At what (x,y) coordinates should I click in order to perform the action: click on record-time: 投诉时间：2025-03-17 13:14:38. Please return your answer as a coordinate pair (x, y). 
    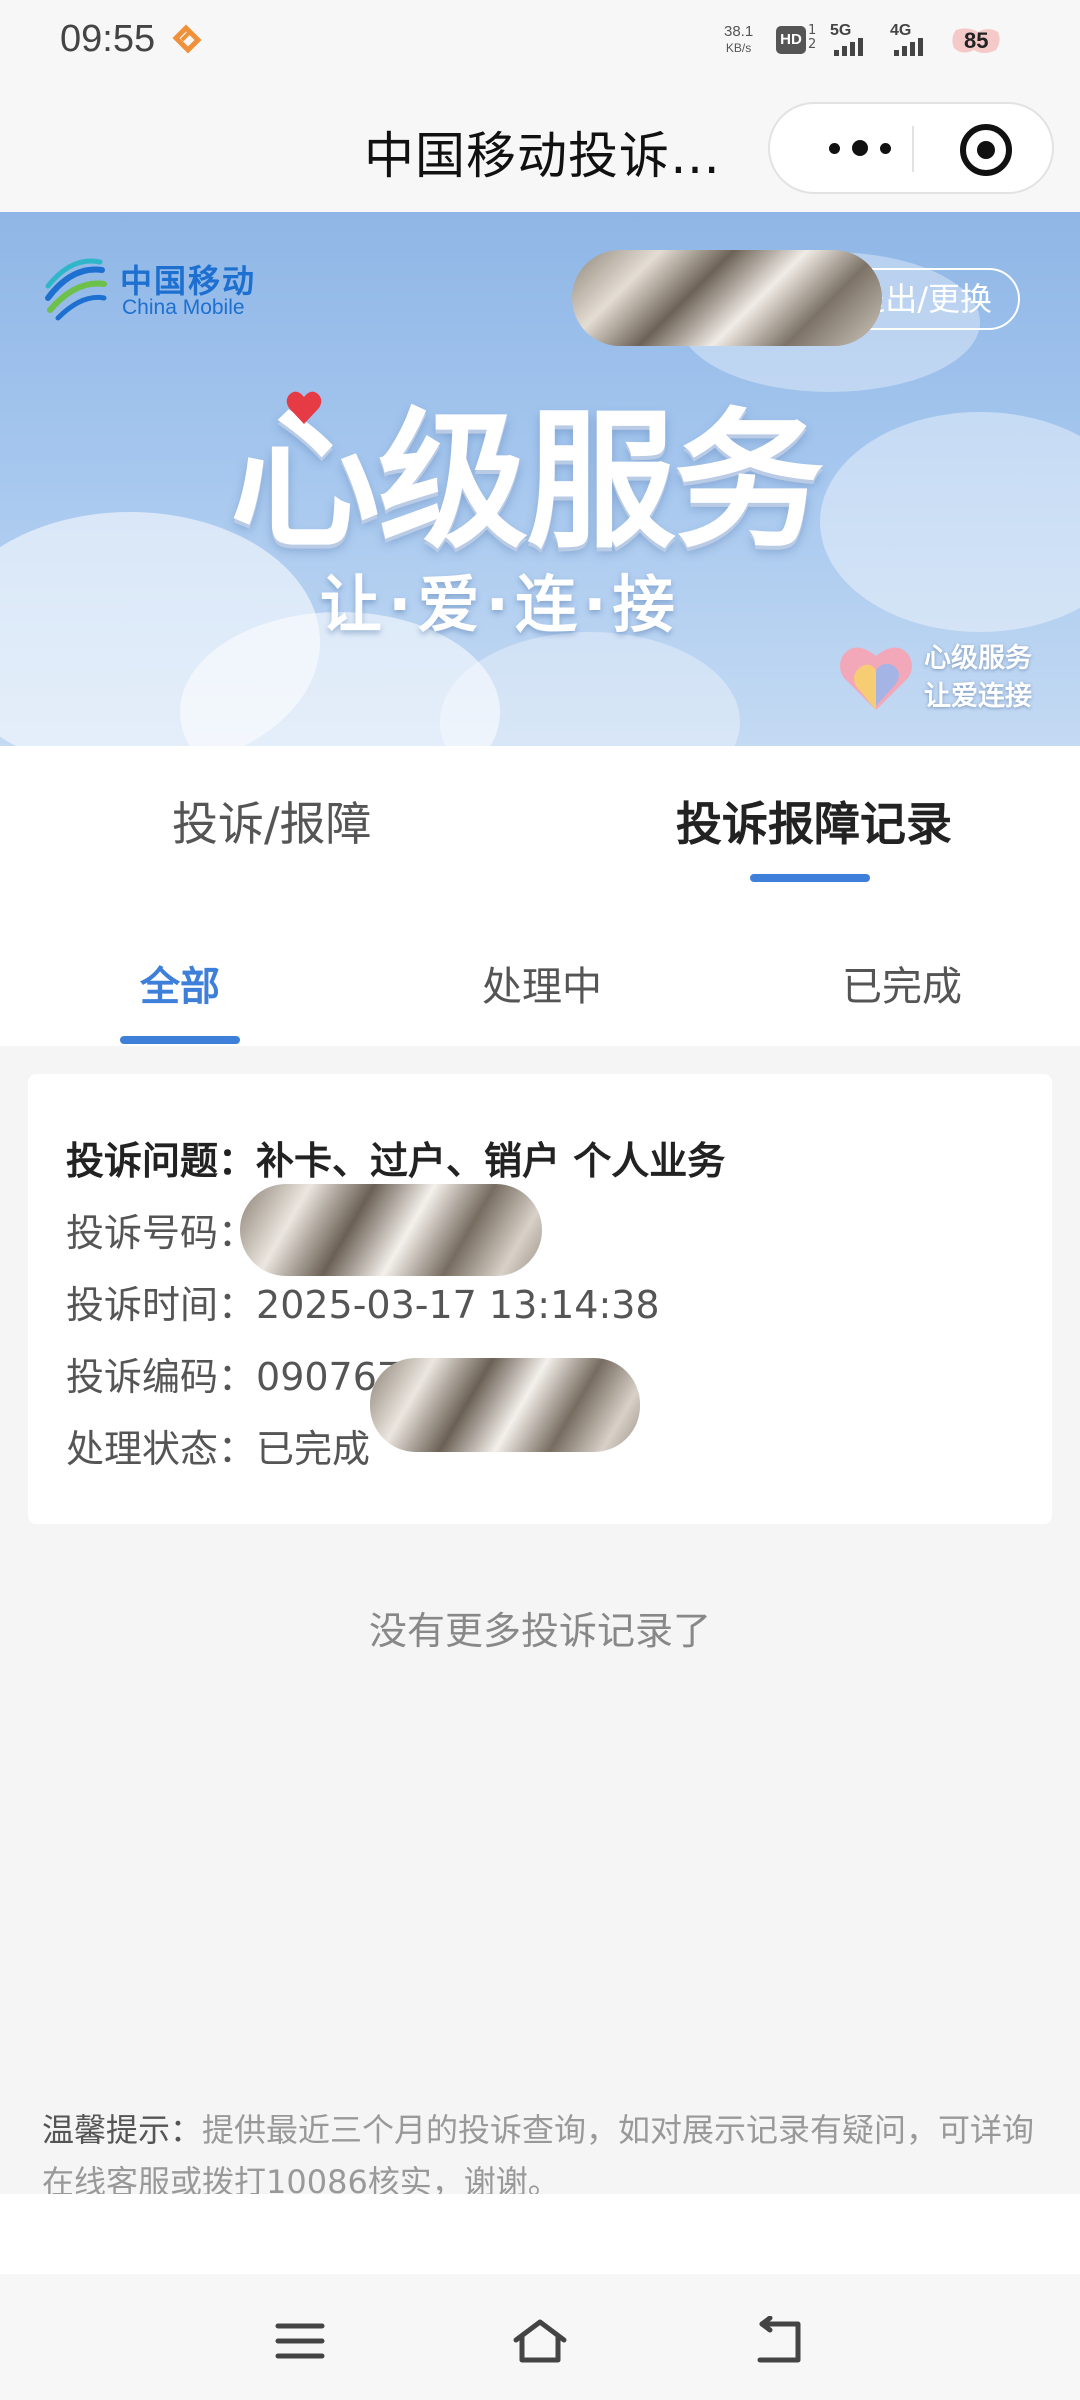
    Looking at the image, I should click on (363, 1305).